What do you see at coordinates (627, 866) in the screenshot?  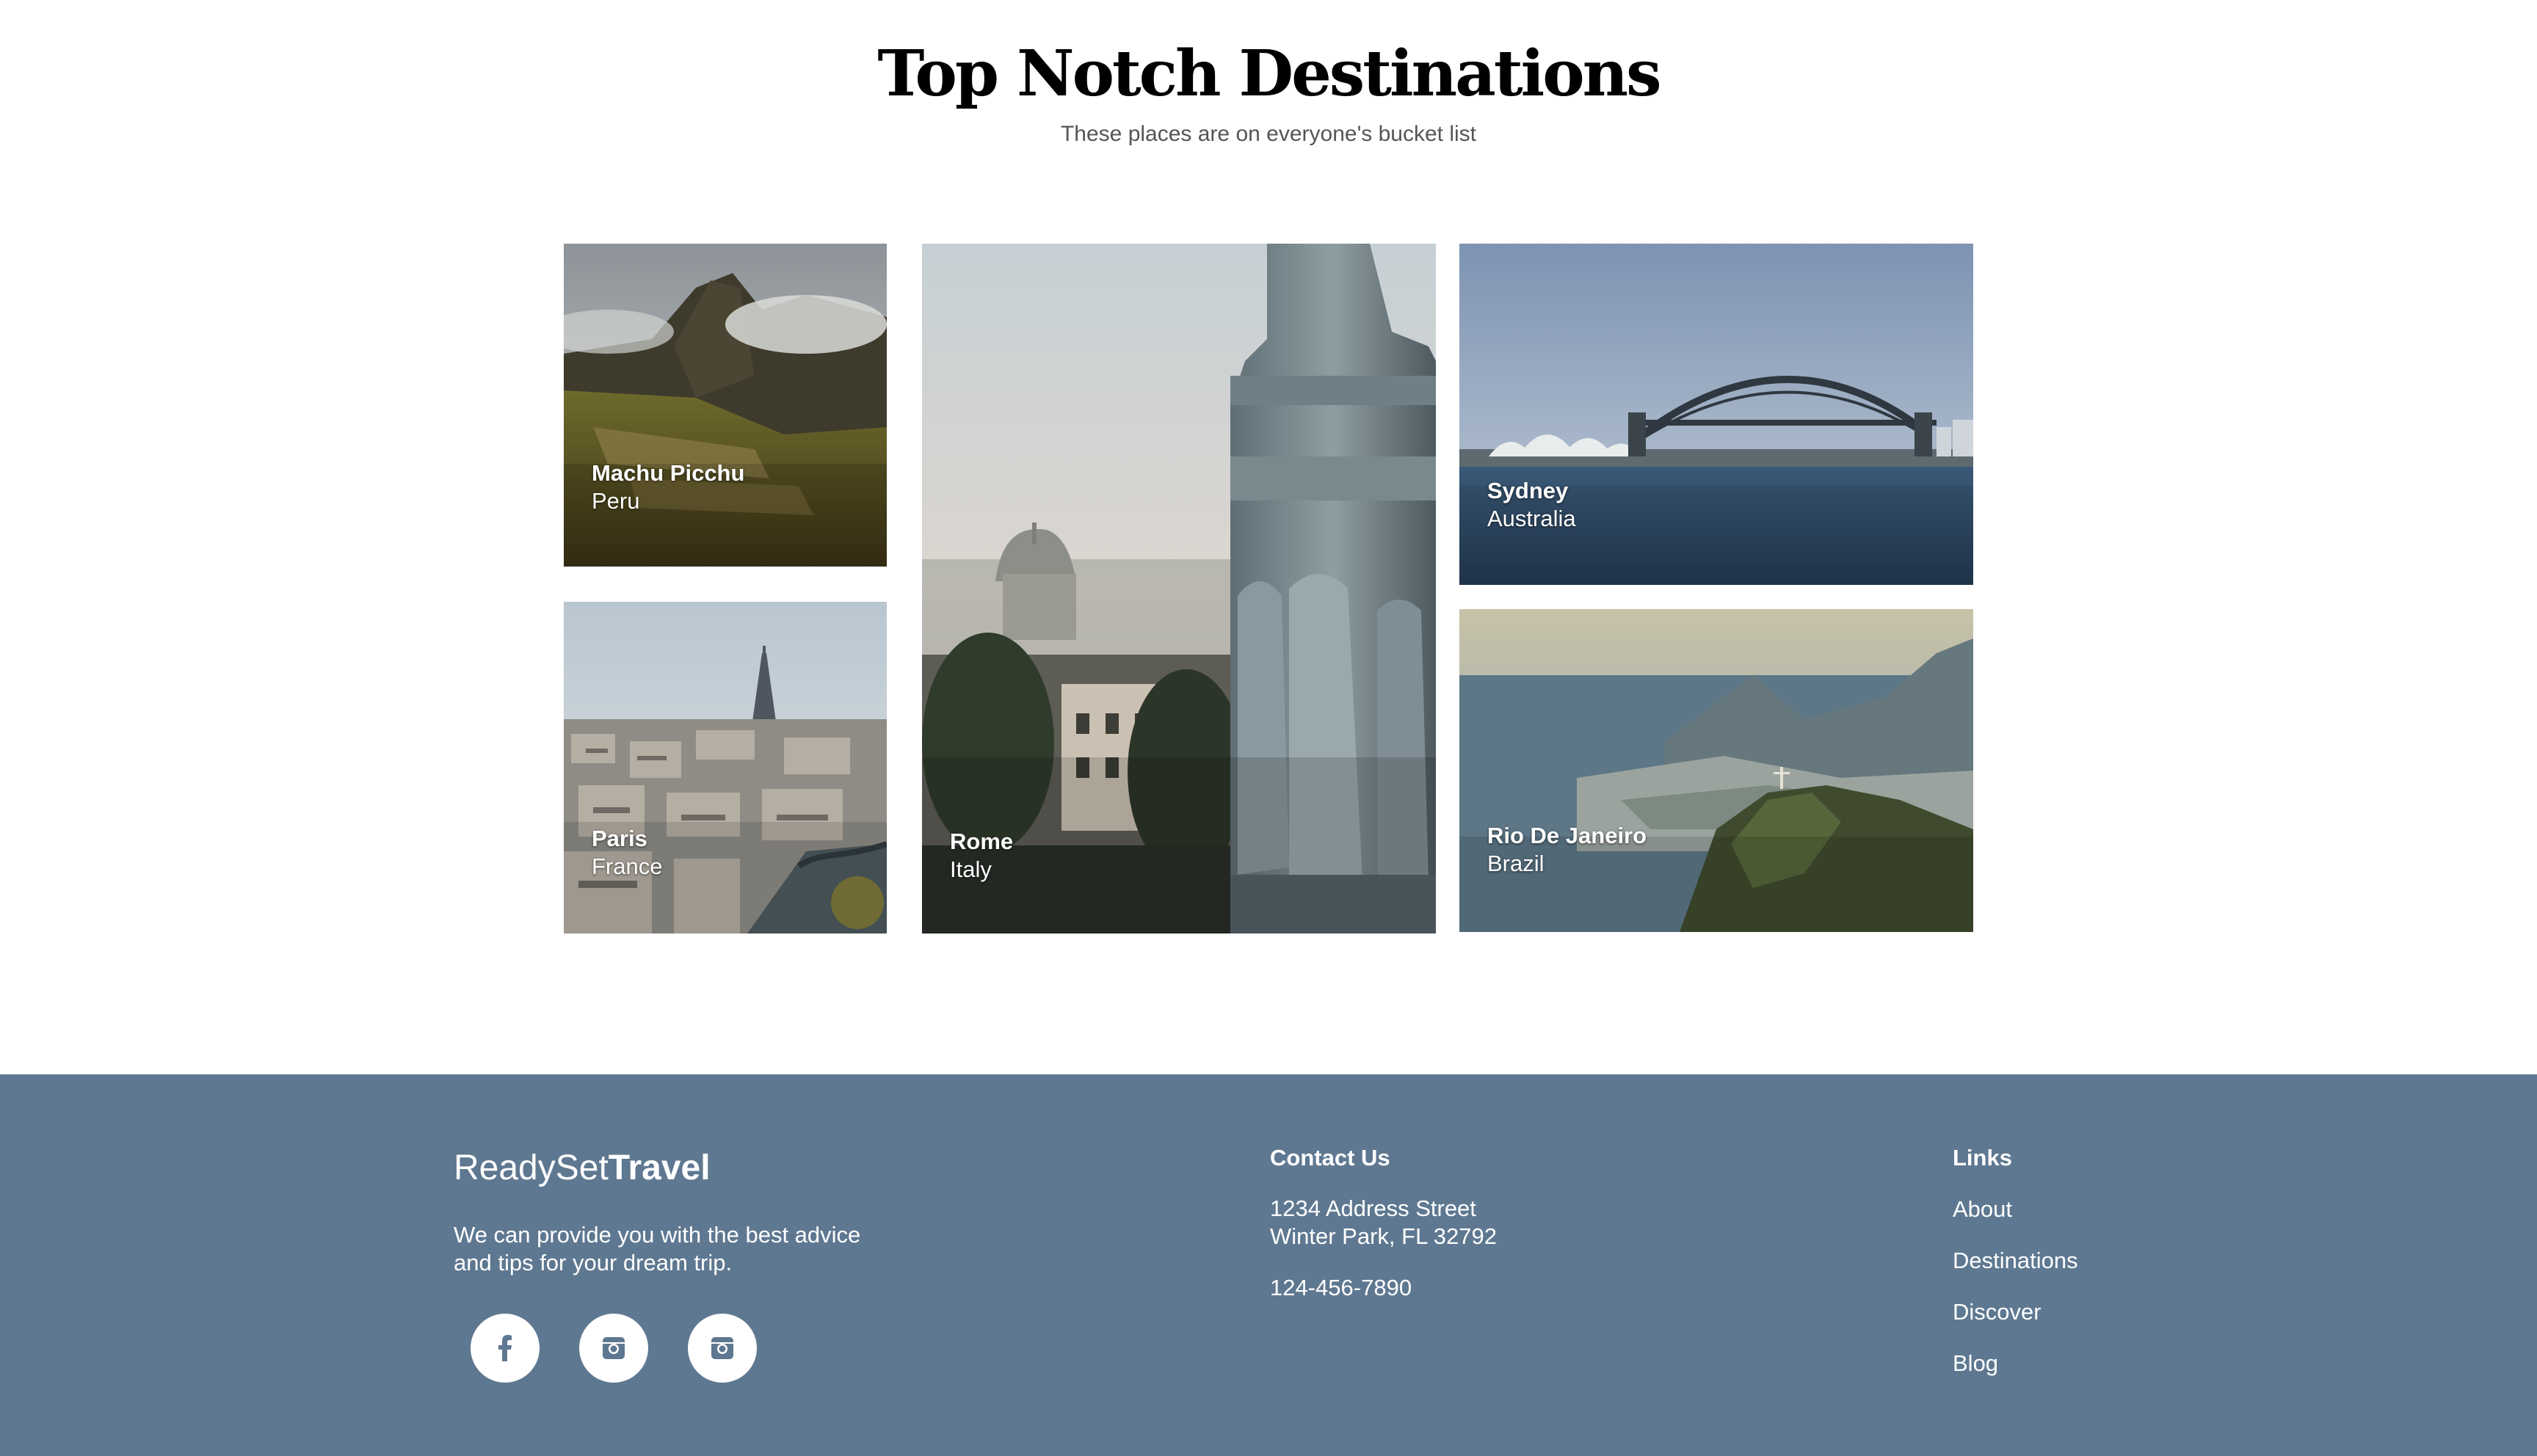 I see `destination-country: France` at bounding box center [627, 866].